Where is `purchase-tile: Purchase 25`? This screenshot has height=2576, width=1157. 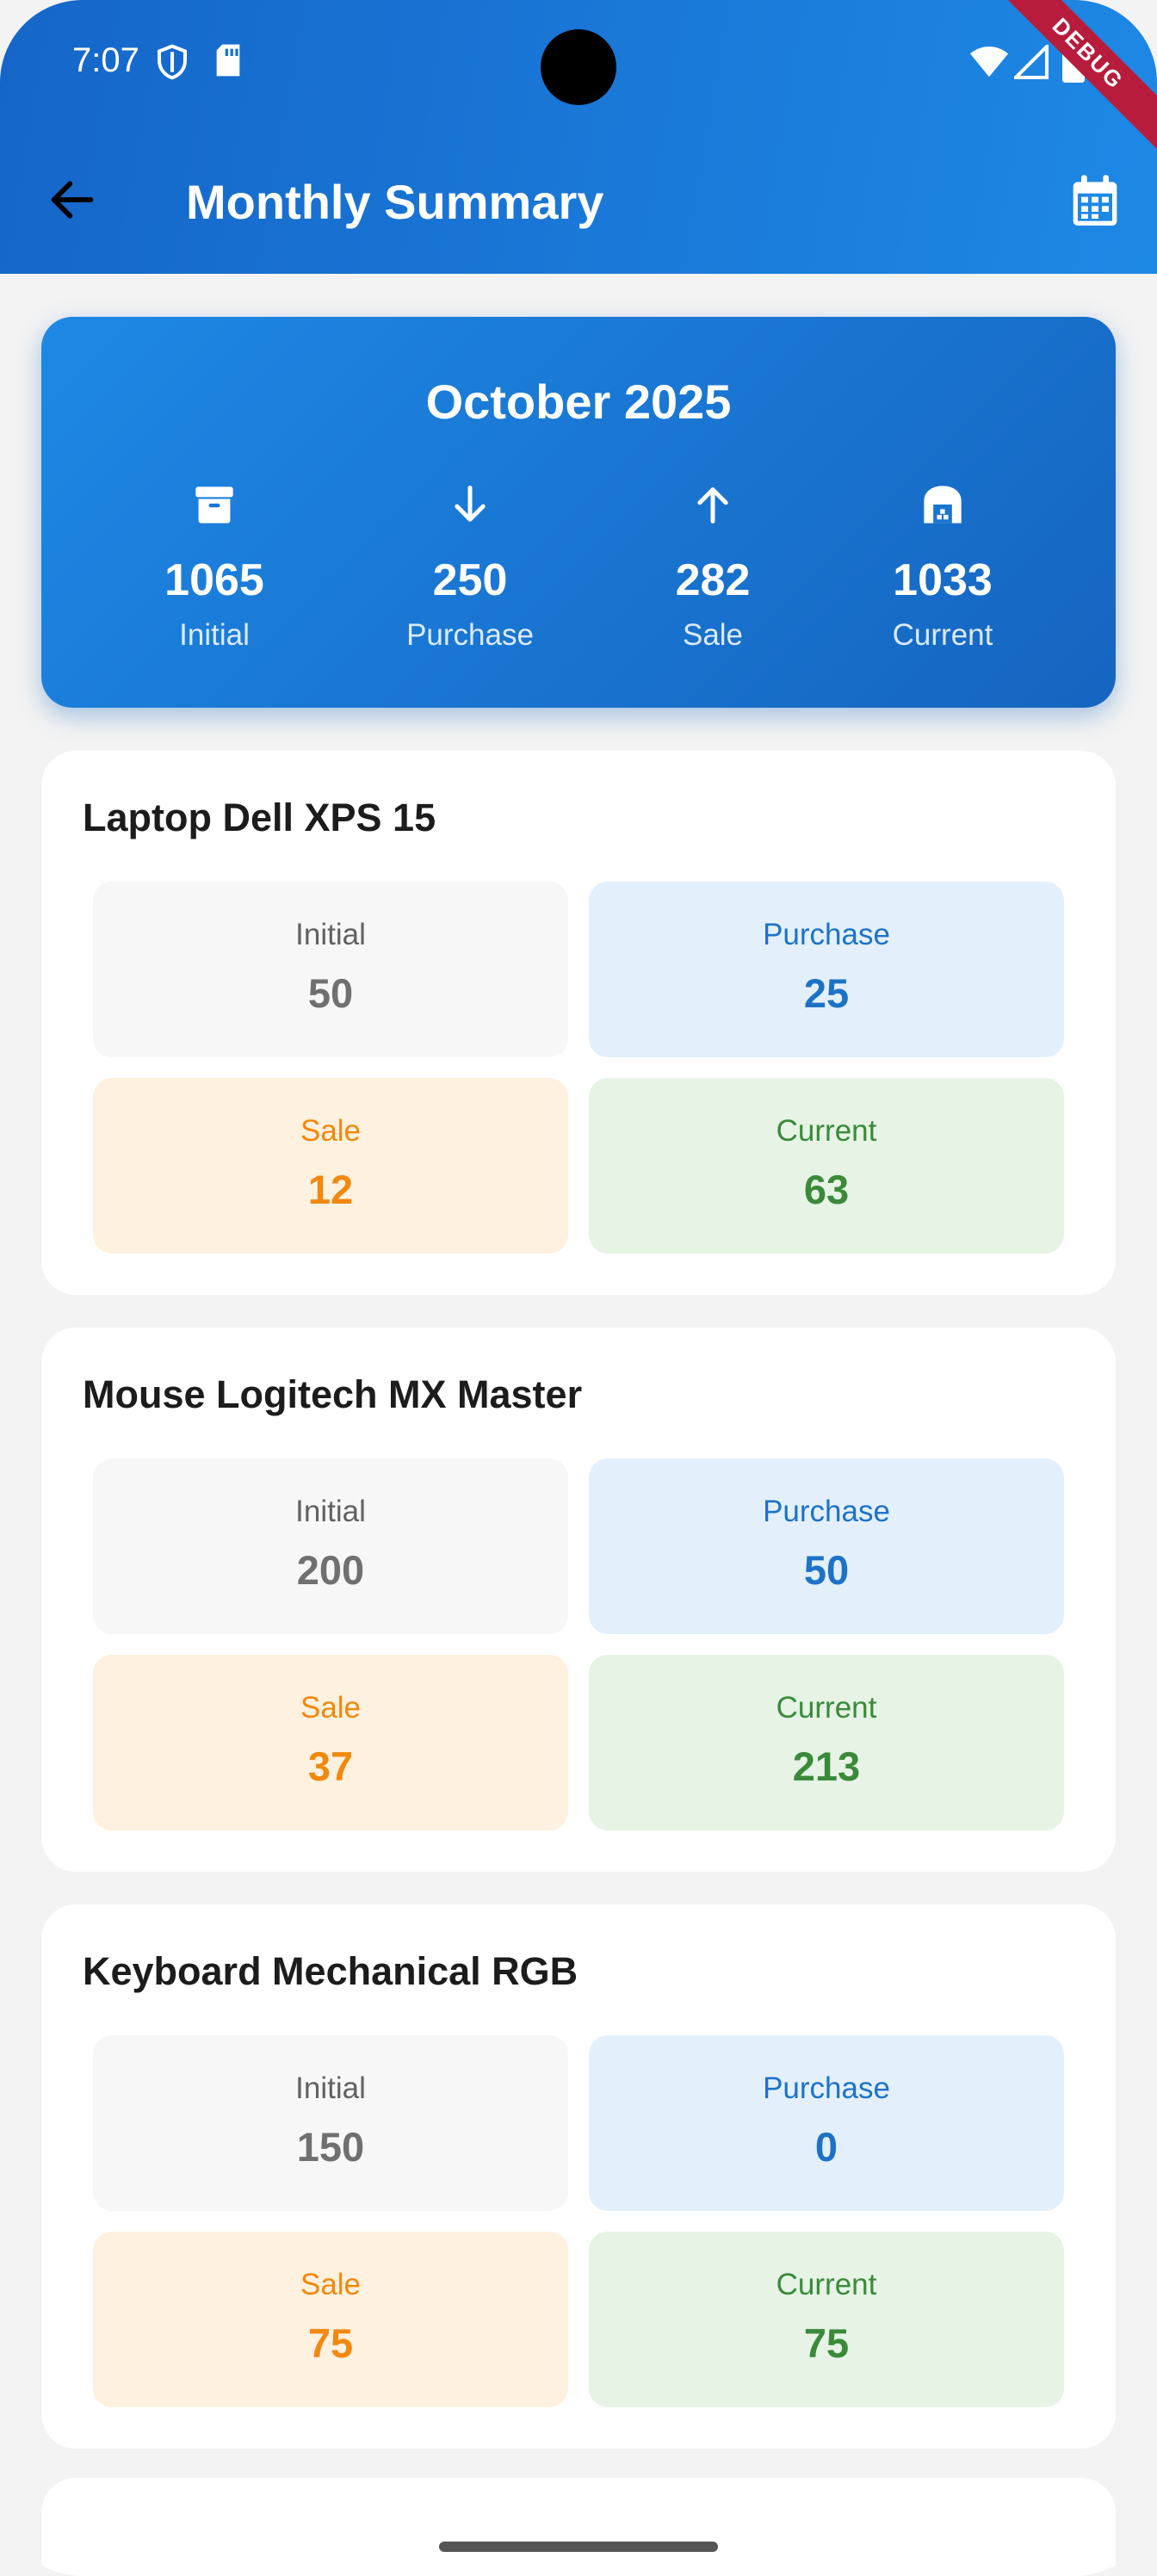 purchase-tile: Purchase 25 is located at coordinates (827, 970).